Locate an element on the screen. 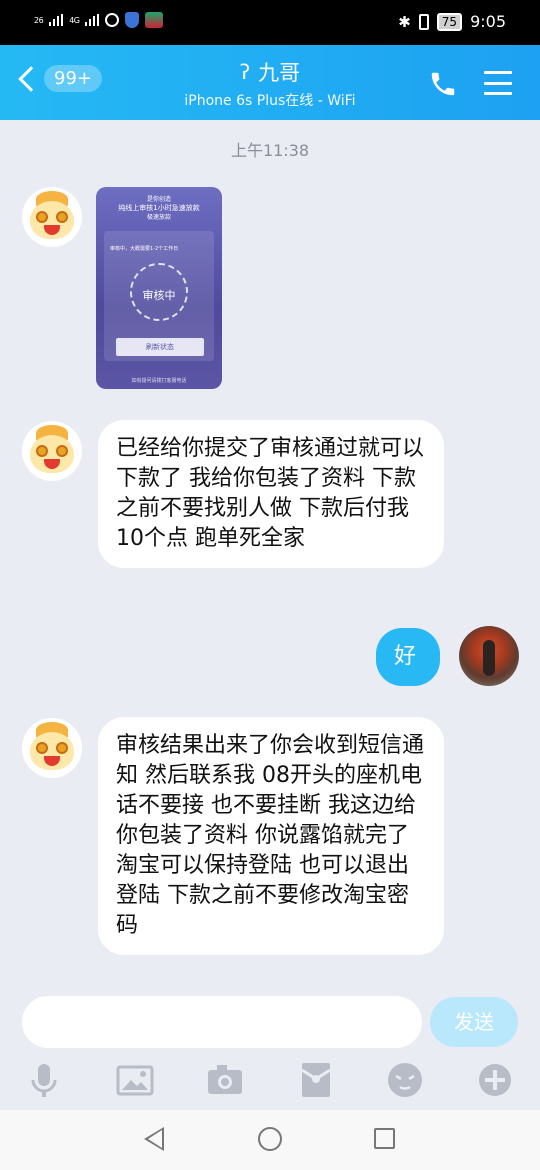  emoji-icon is located at coordinates (405, 1080).